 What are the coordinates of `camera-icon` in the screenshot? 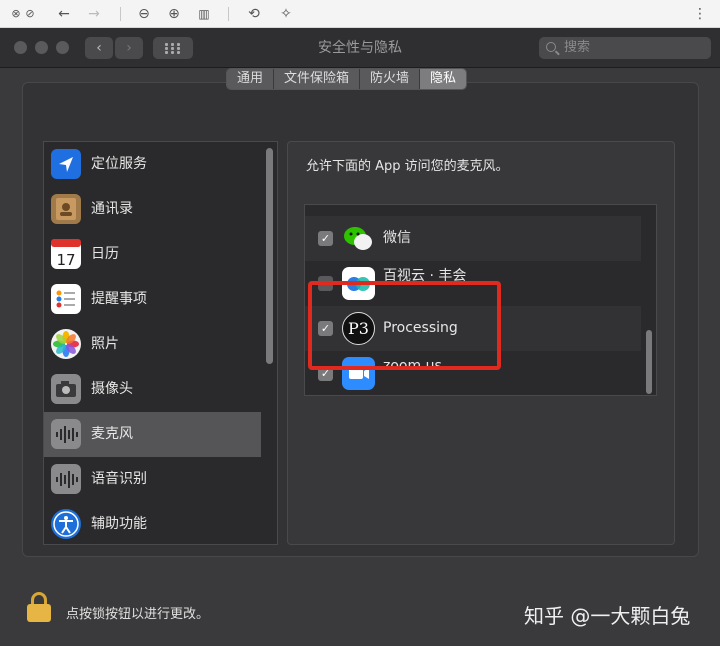 It's located at (66, 389).